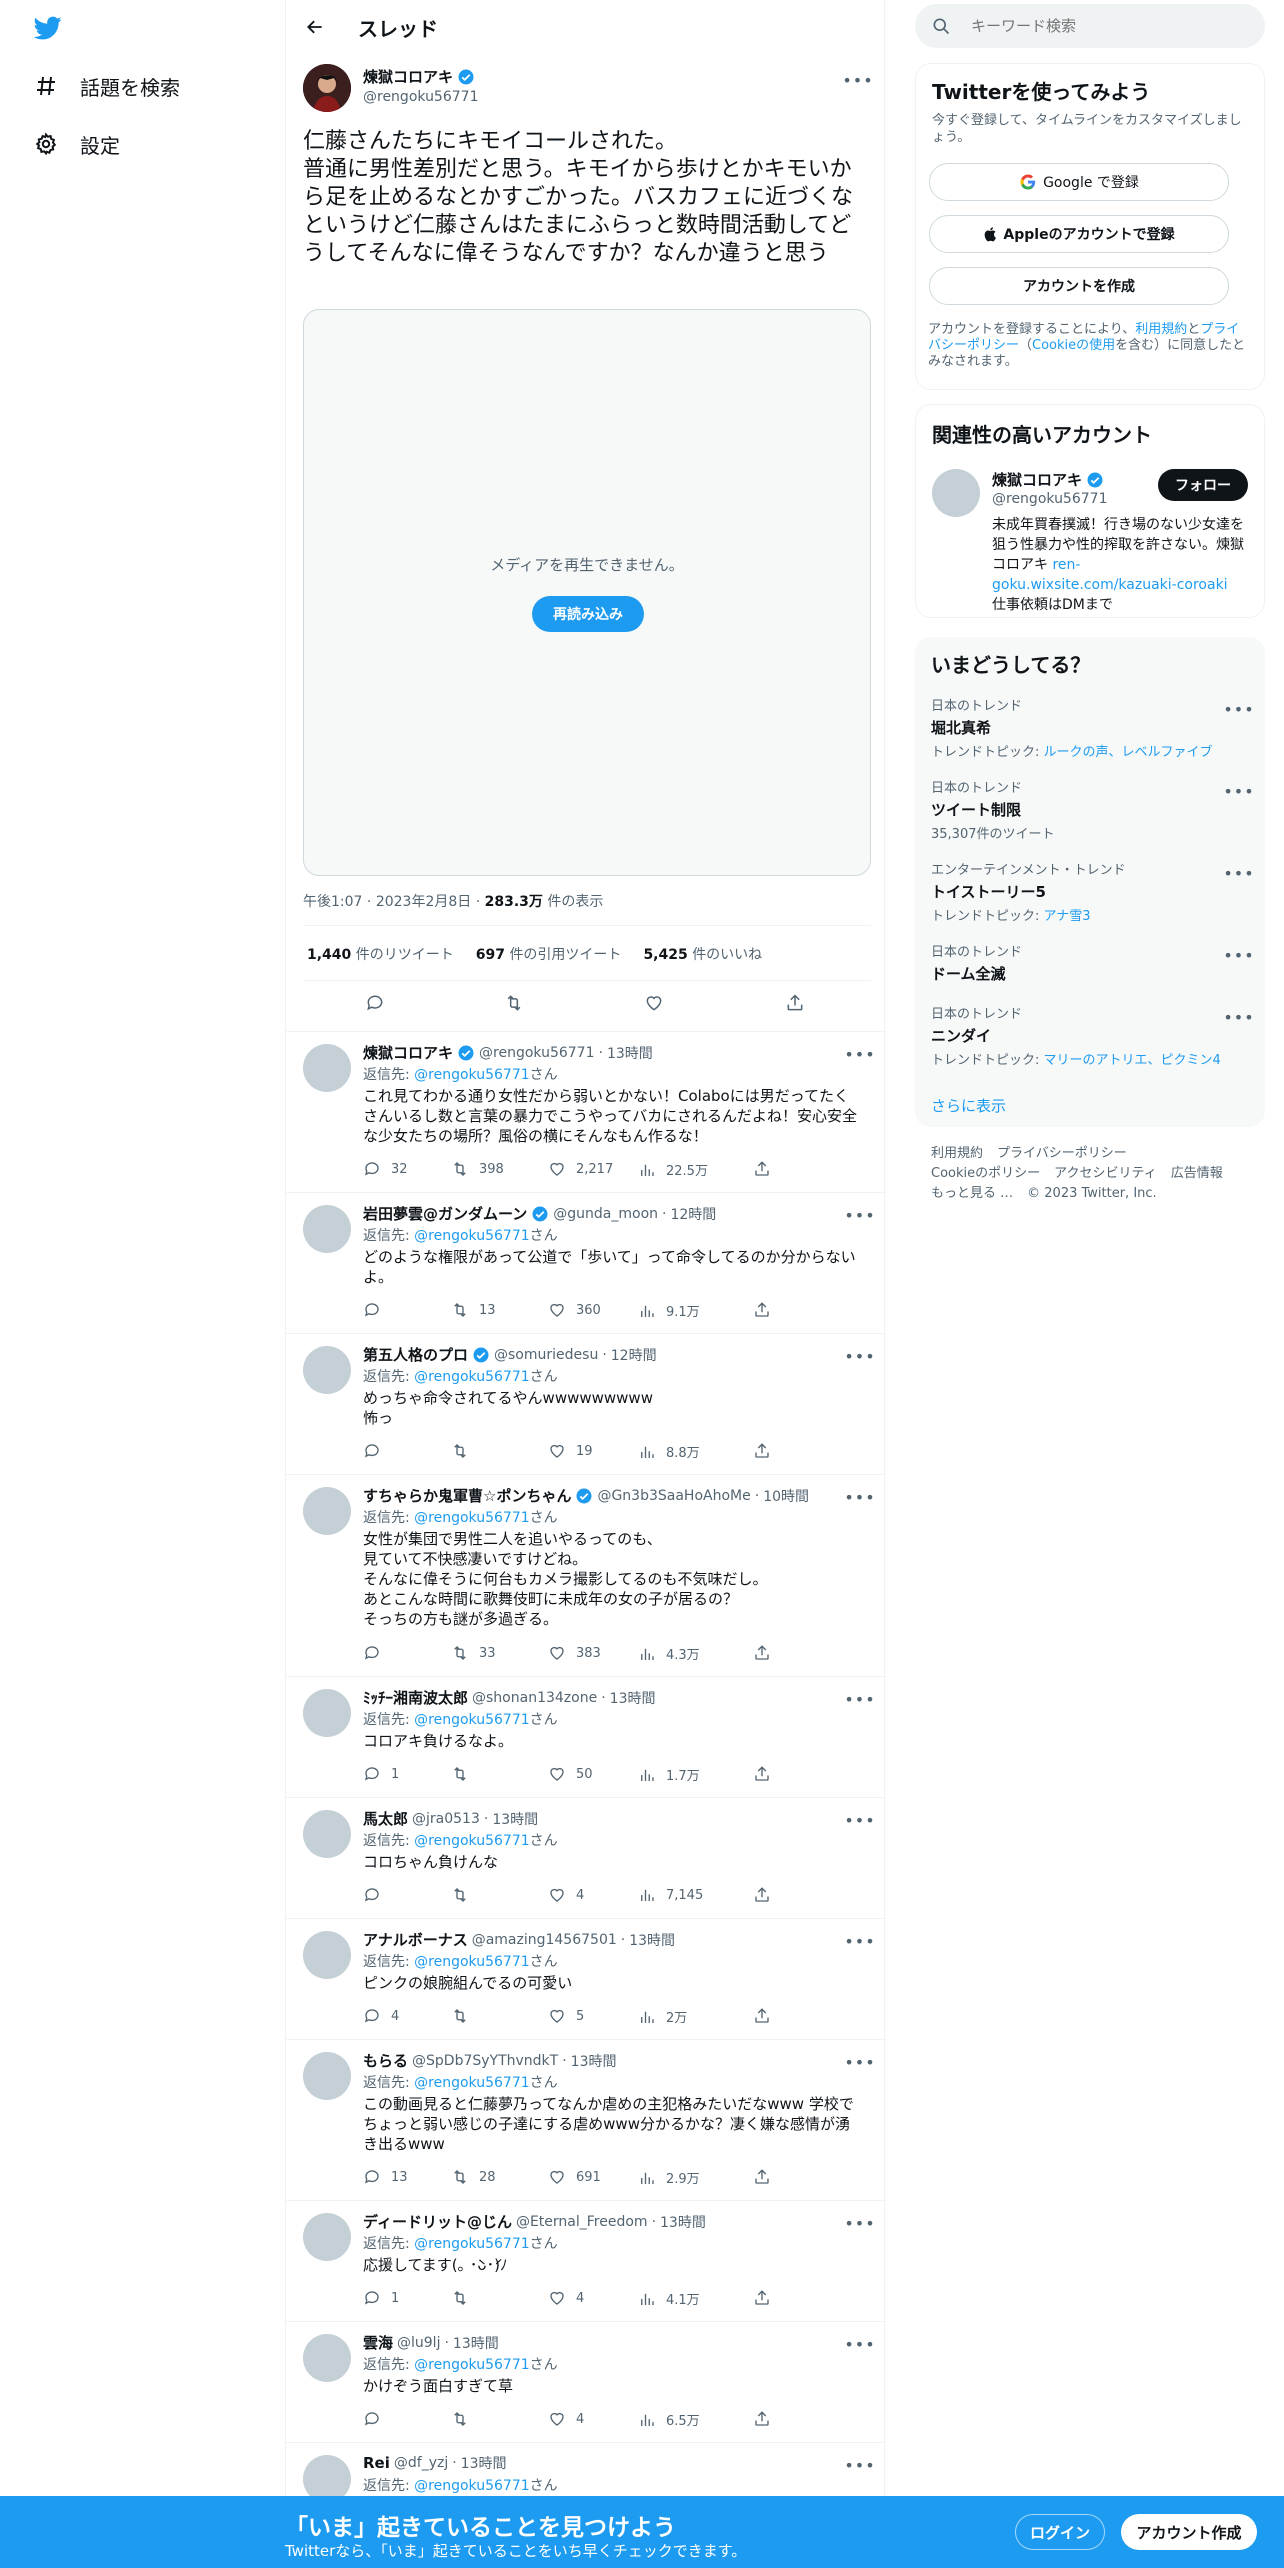 This screenshot has width=1284, height=2568. I want to click on reply-author-handle: @gunda_moon, so click(605, 1214).